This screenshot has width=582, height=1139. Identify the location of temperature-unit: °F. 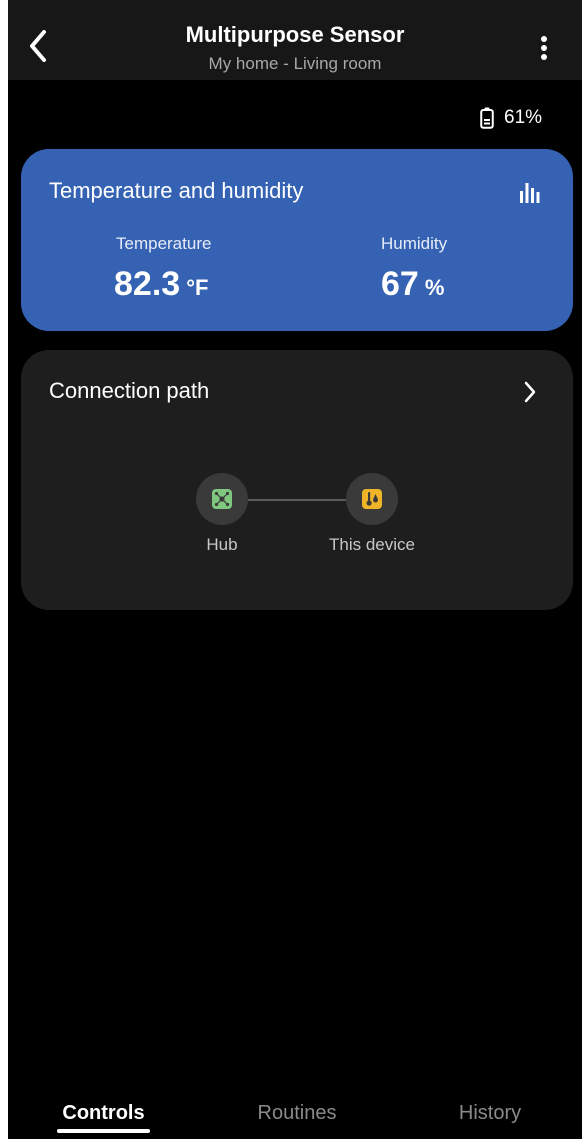
(197, 287).